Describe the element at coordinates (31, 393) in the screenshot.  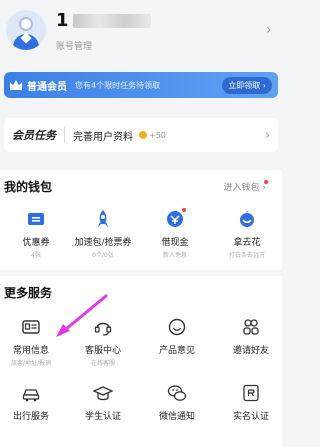
I see `car-icon` at that location.